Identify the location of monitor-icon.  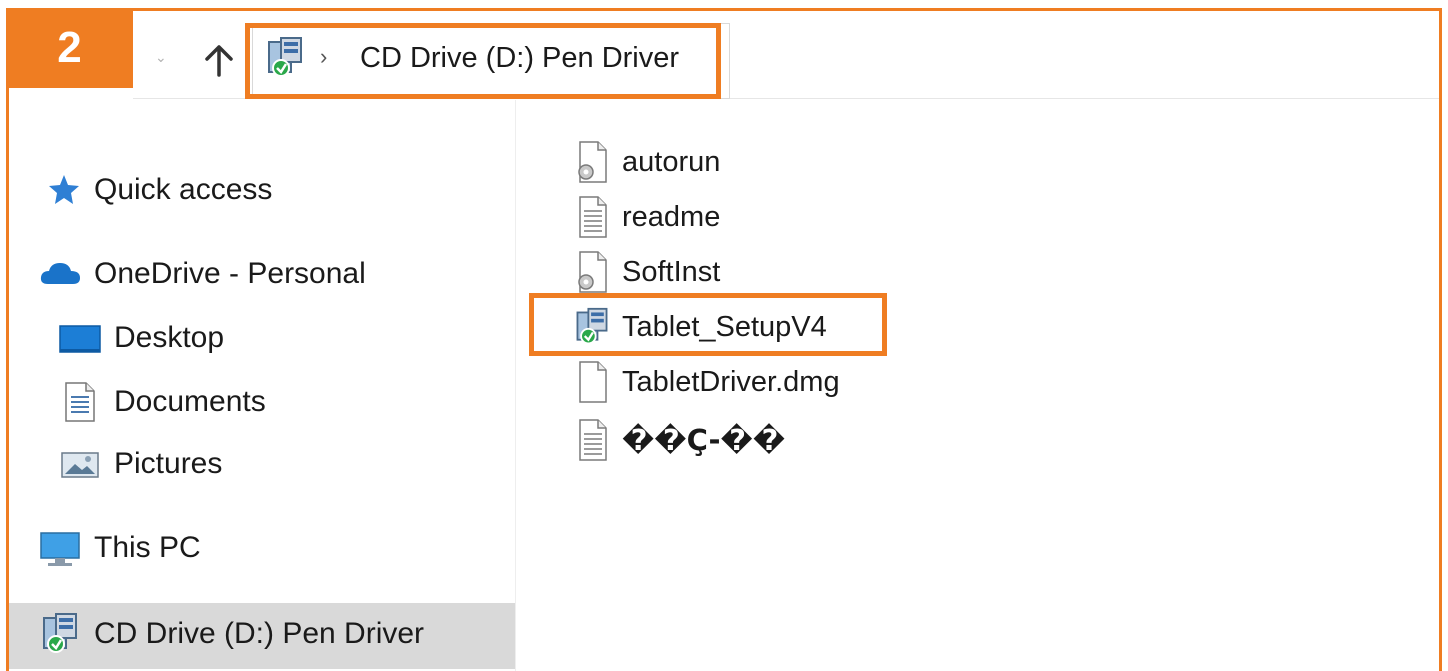
(60, 548).